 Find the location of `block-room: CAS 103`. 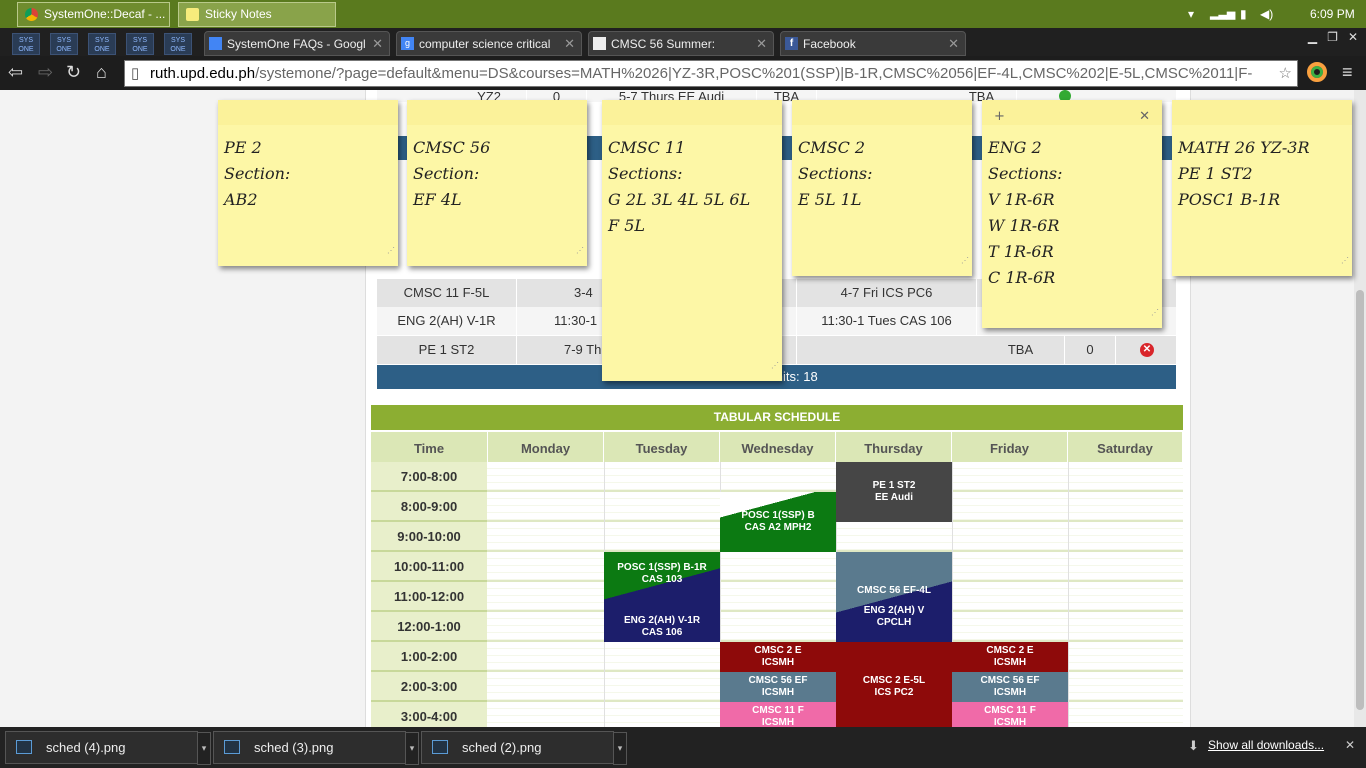

block-room: CAS 103 is located at coordinates (662, 579).